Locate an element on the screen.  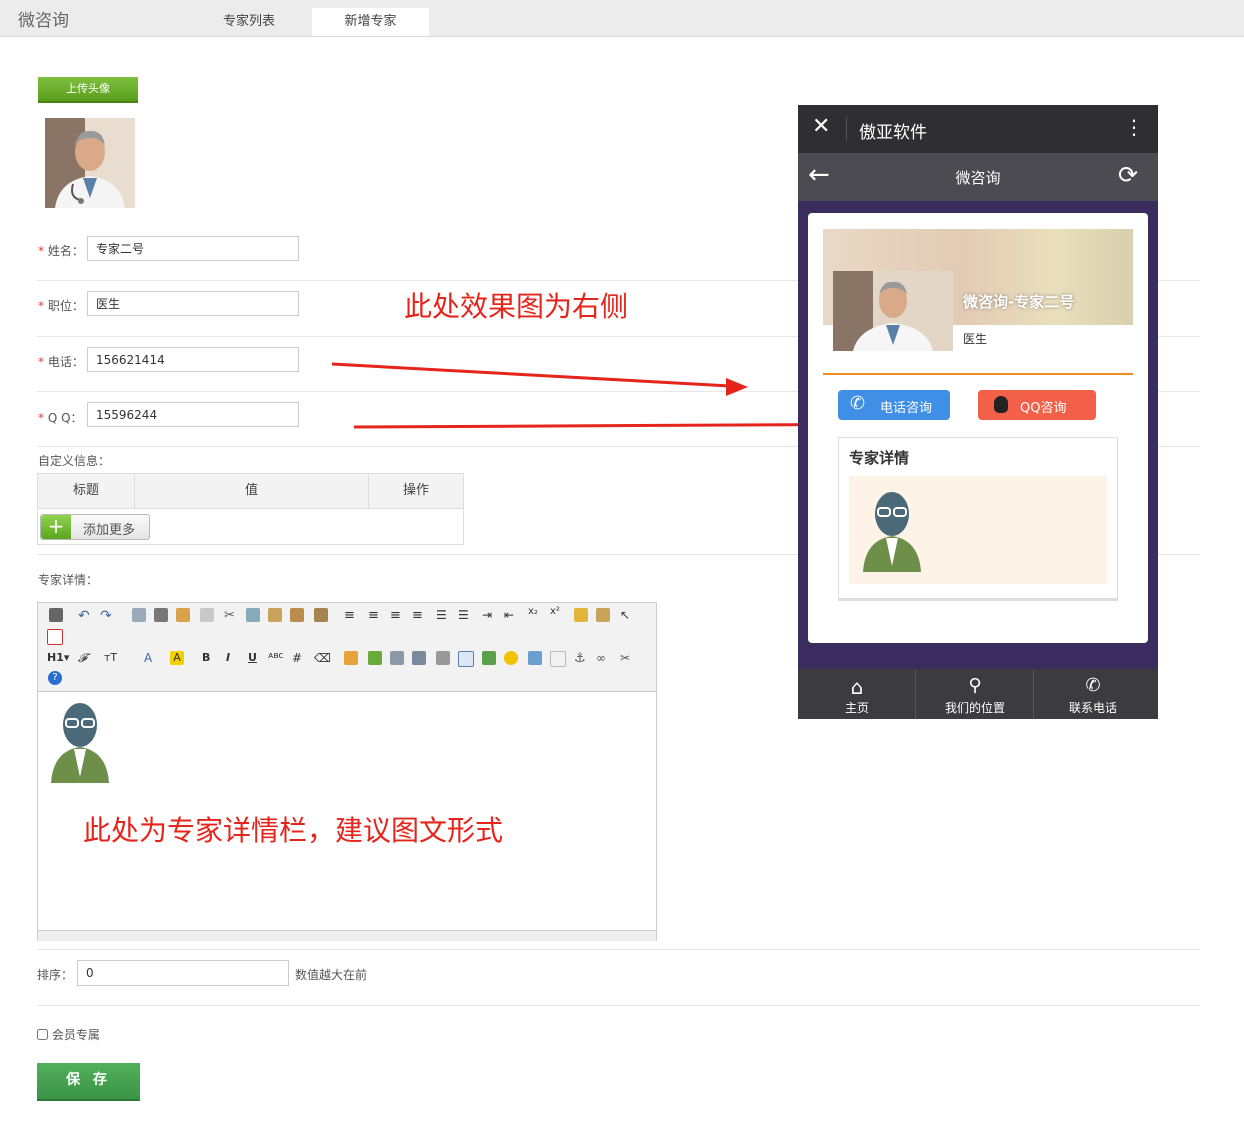
link-icon: ∞ is located at coordinates (603, 658).